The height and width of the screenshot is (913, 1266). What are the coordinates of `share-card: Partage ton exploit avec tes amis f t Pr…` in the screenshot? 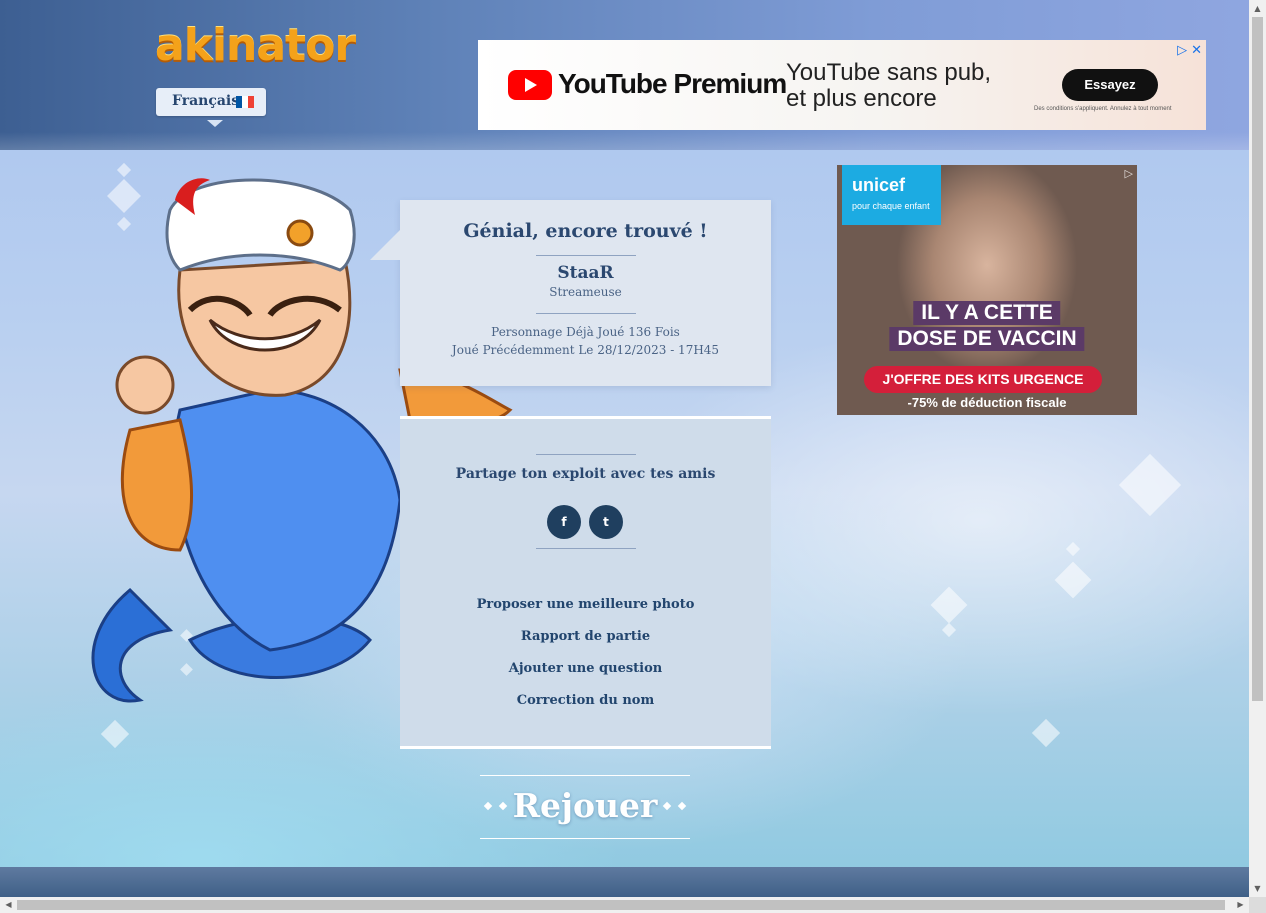 It's located at (585, 582).